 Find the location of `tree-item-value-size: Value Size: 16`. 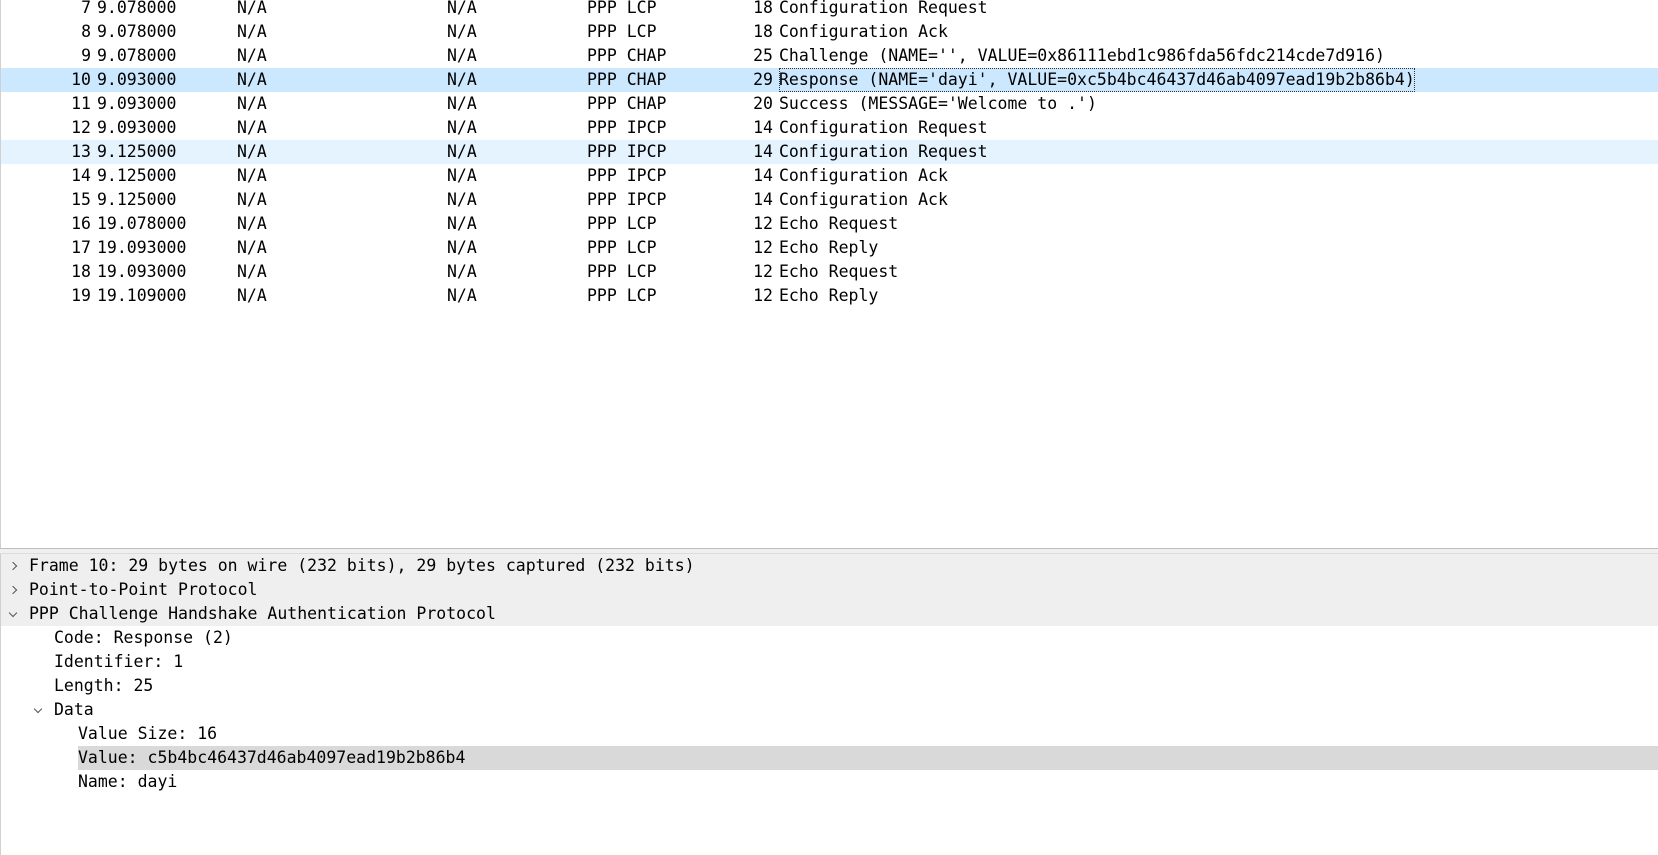

tree-item-value-size: Value Size: 16 is located at coordinates (829, 734).